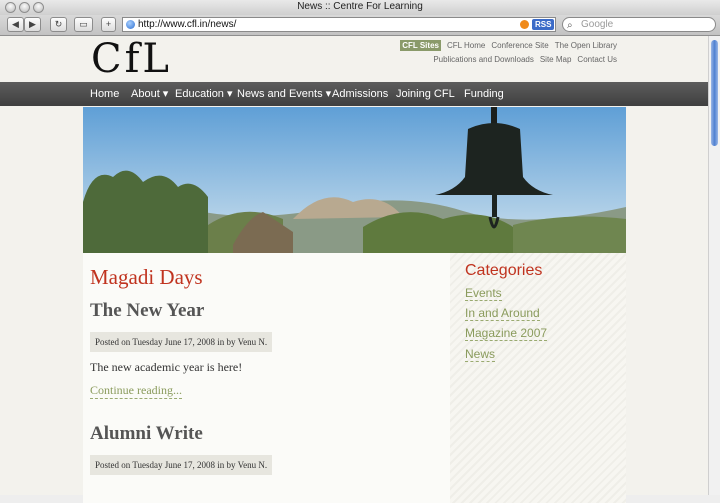  Describe the element at coordinates (597, 59) in the screenshot. I see `top-link-contact-us: Contact Us` at that location.